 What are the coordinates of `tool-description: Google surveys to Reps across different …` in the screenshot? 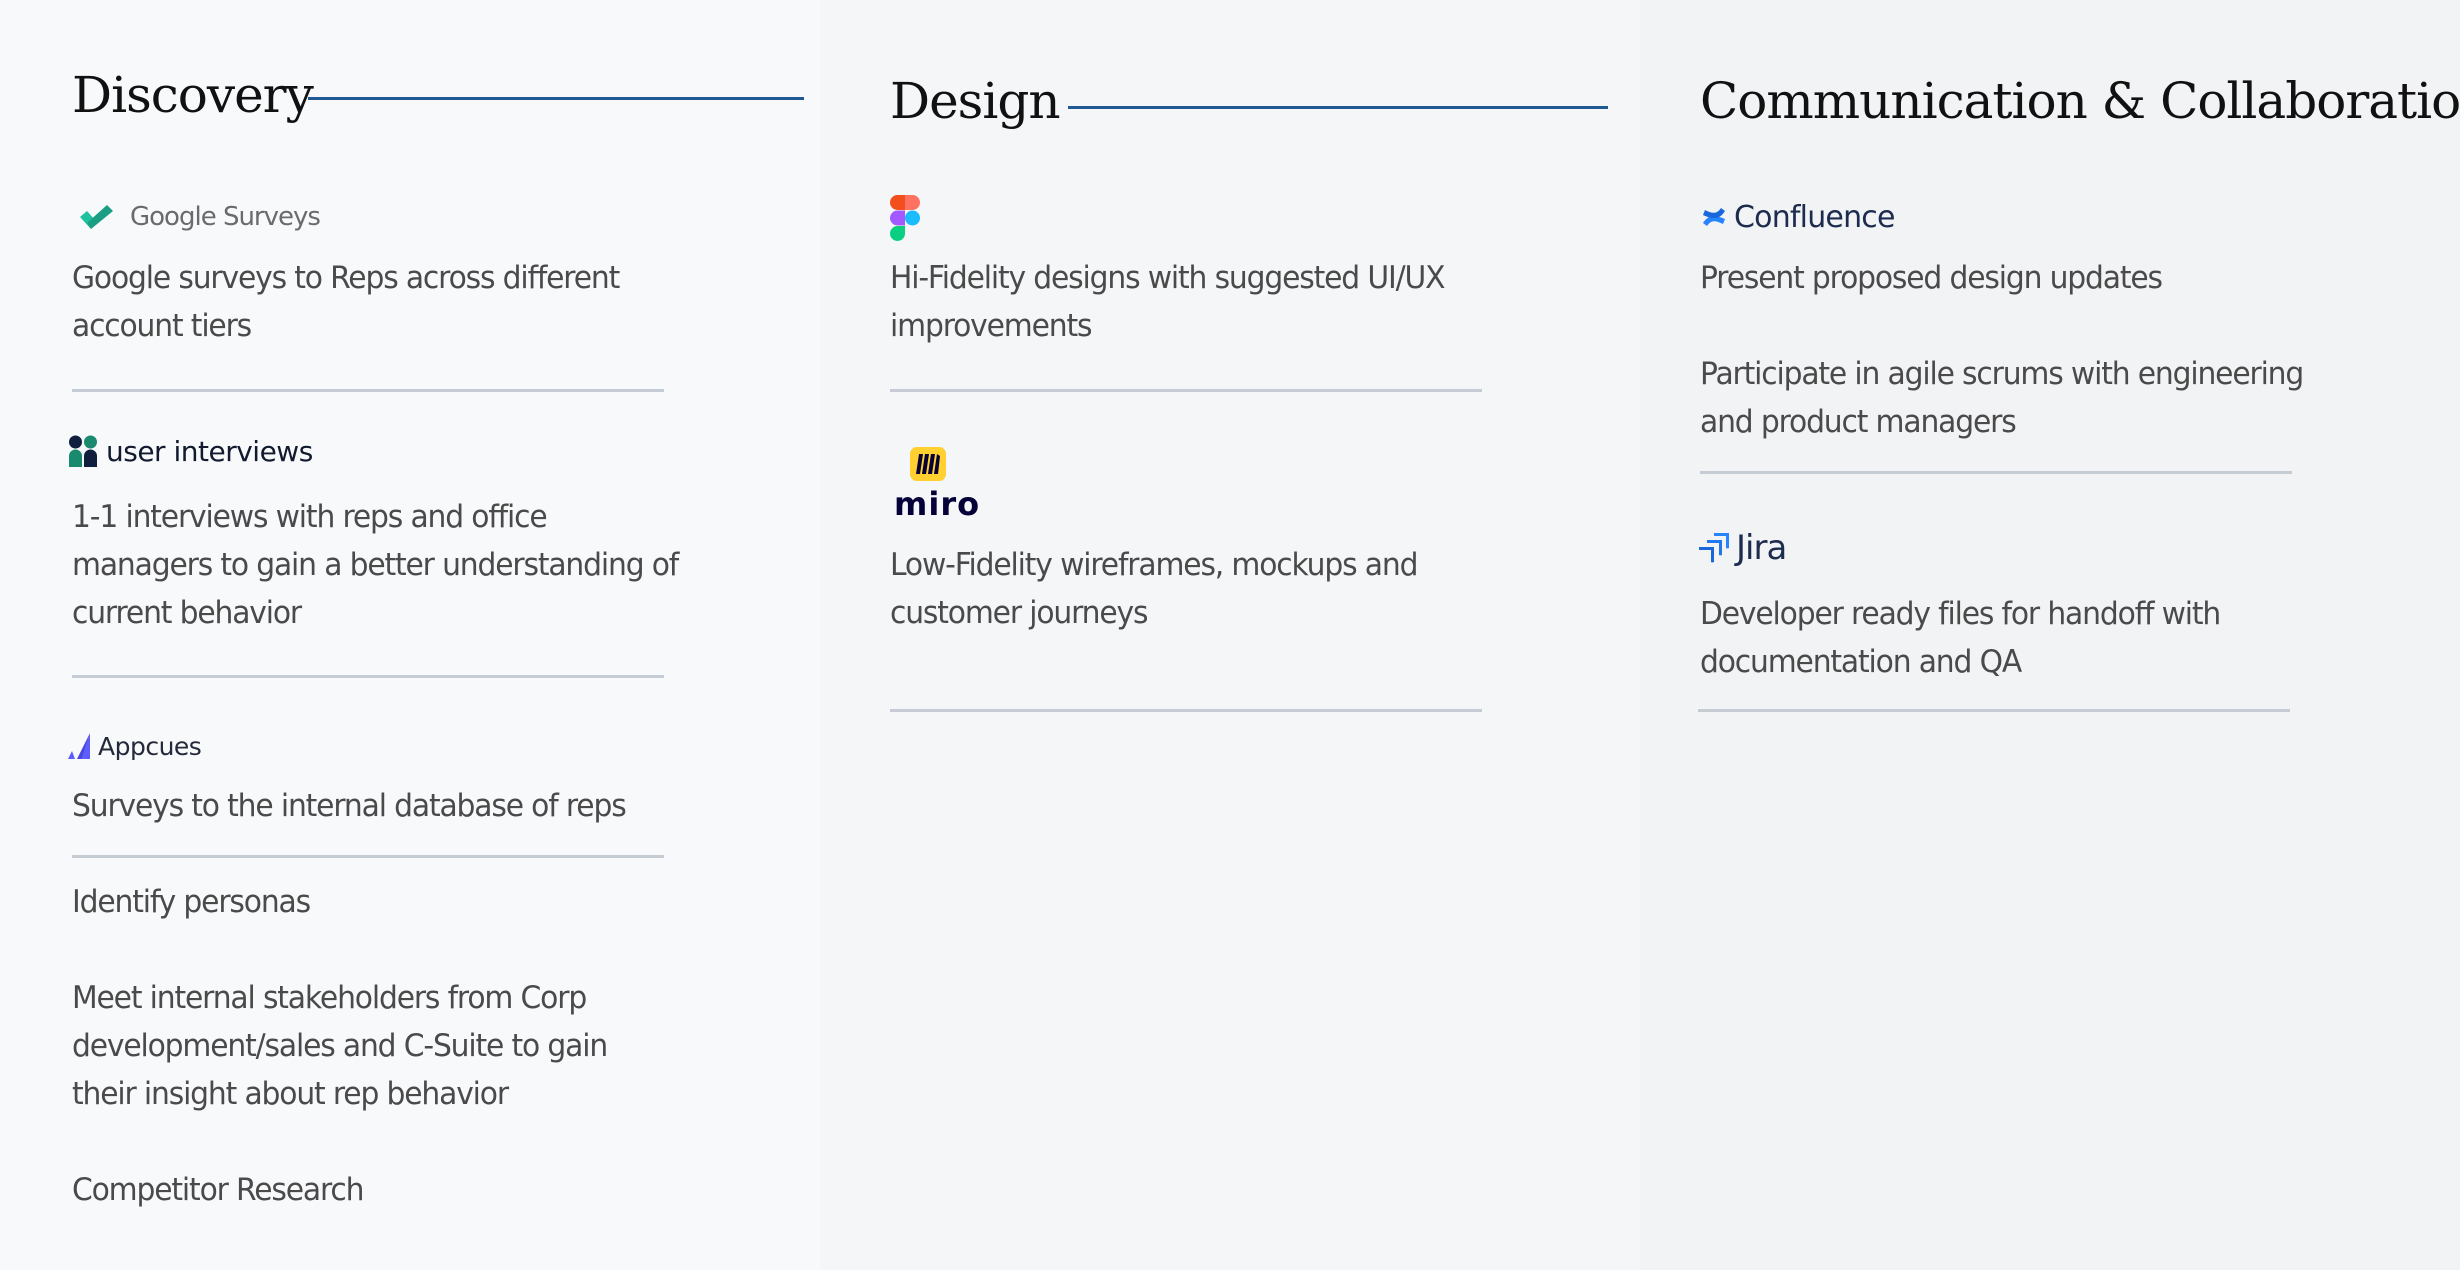 It's located at (346, 302).